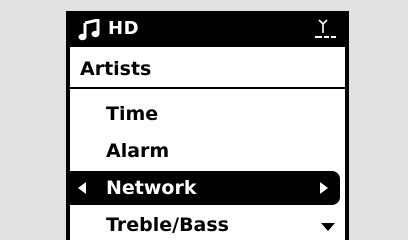  I want to click on source-label: HD, so click(124, 28).